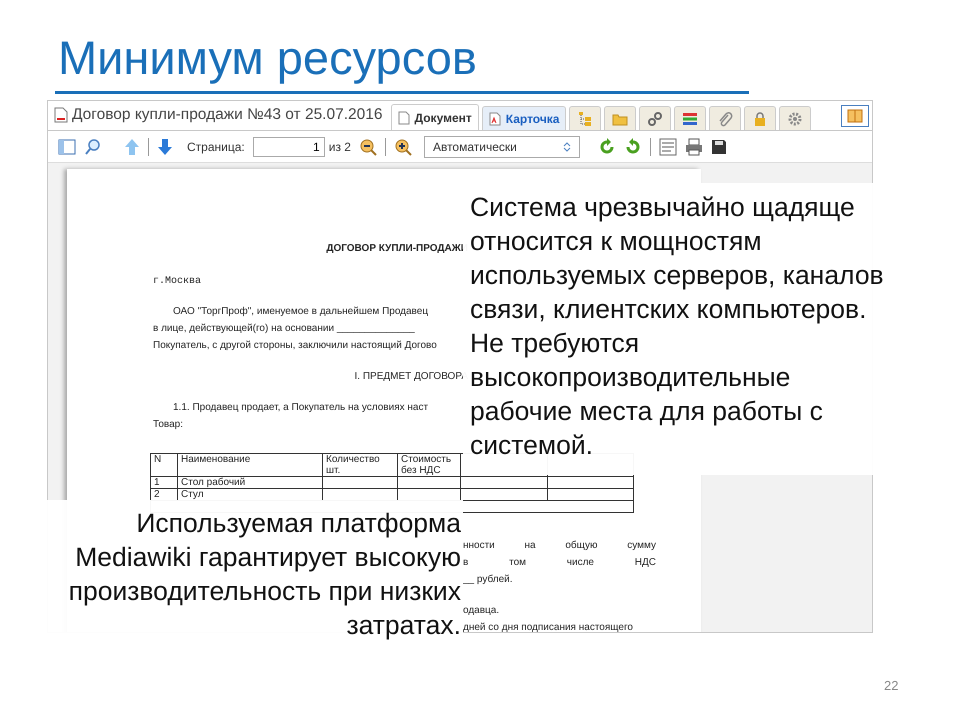 The height and width of the screenshot is (720, 960). Describe the element at coordinates (396, 248) in the screenshot. I see `document-heading: ДОГОВОР КУПЛИ-ПРОДАЖИ` at that location.